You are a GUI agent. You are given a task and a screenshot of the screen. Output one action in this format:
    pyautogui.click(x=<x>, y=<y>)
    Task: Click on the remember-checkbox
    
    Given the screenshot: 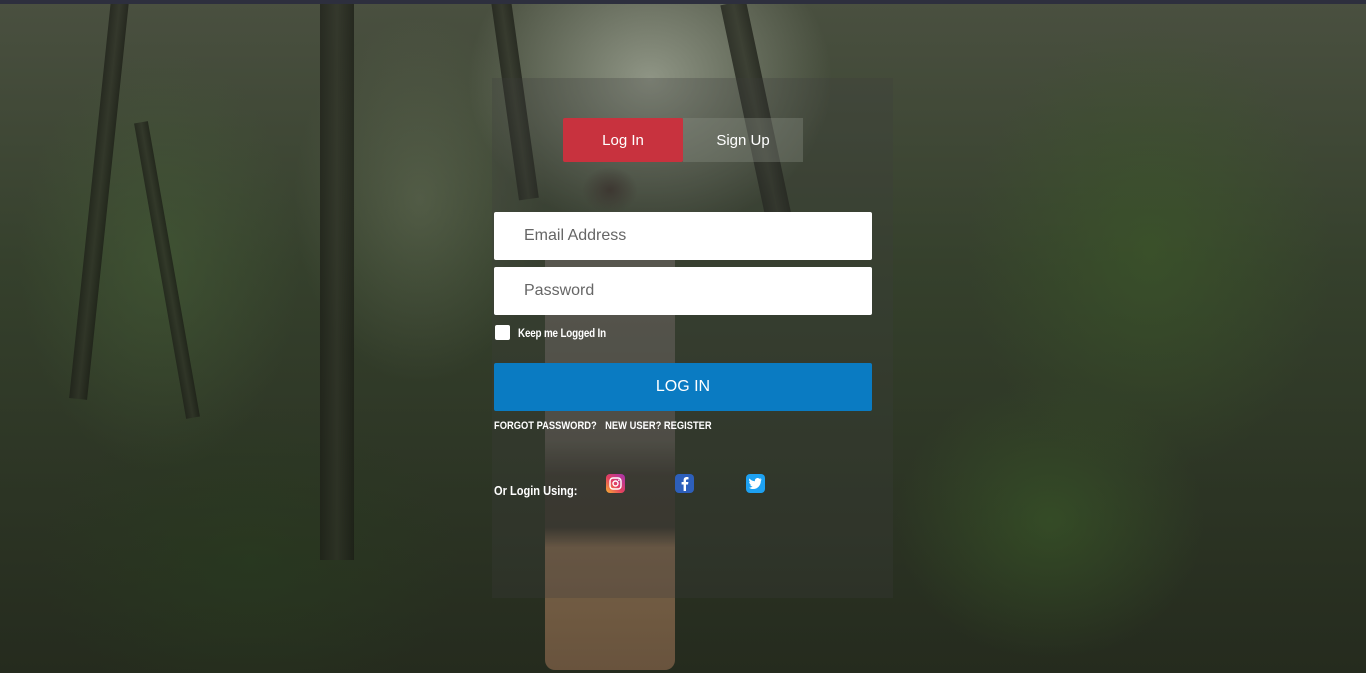 What is the action you would take?
    pyautogui.click(x=502, y=332)
    